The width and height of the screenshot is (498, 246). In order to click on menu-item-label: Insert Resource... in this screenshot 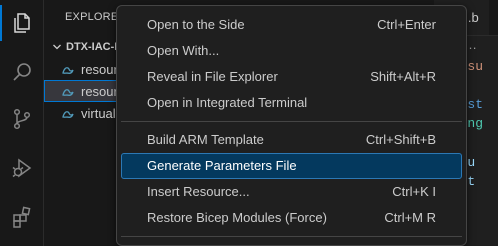, I will do `click(198, 191)`.